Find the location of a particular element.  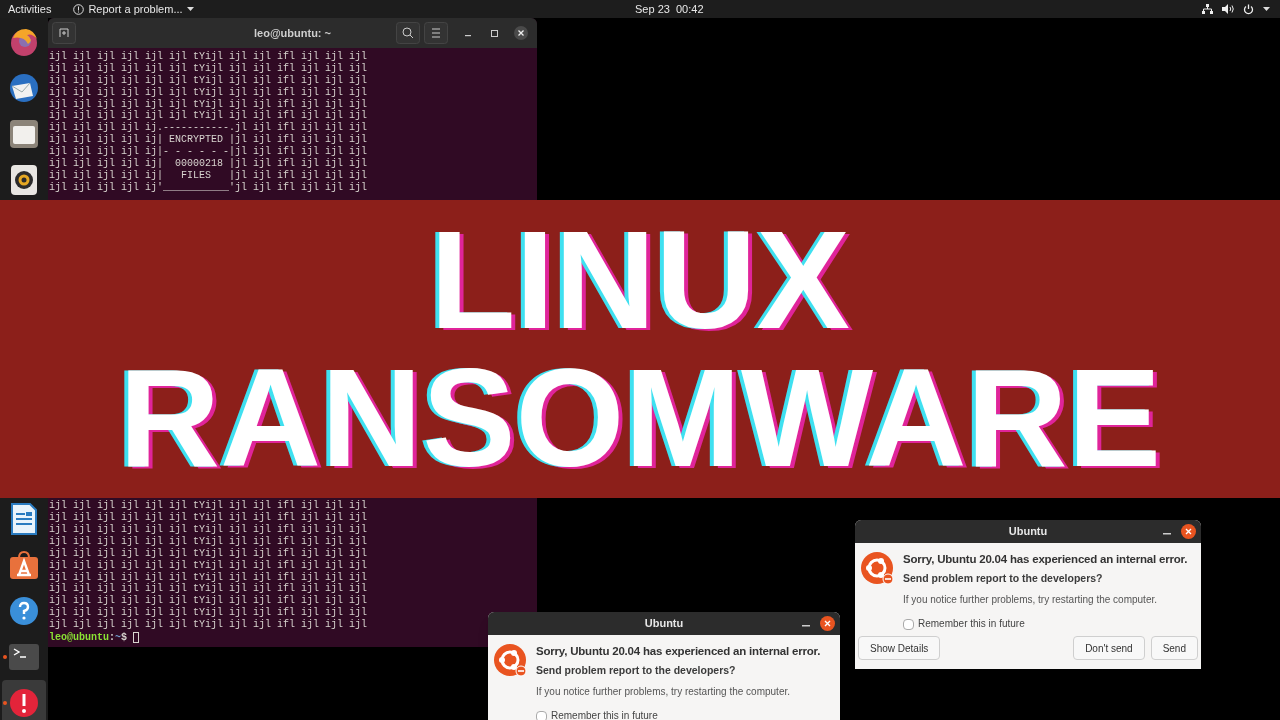

volume-icon is located at coordinates (1228, 9).